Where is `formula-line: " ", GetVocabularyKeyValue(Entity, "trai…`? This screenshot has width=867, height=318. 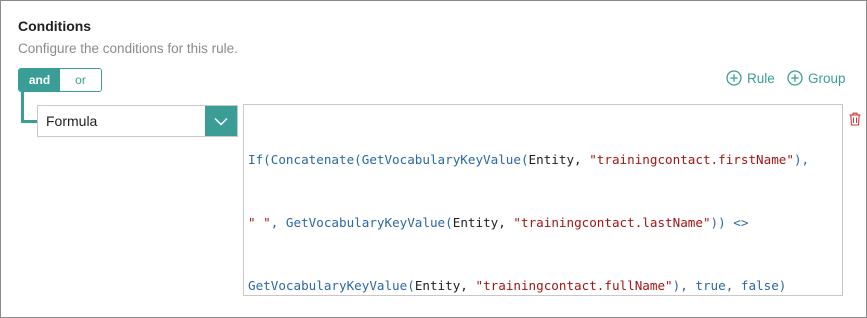 formula-line: " ", GetVocabularyKeyValue(Entity, "trai… is located at coordinates (543, 222).